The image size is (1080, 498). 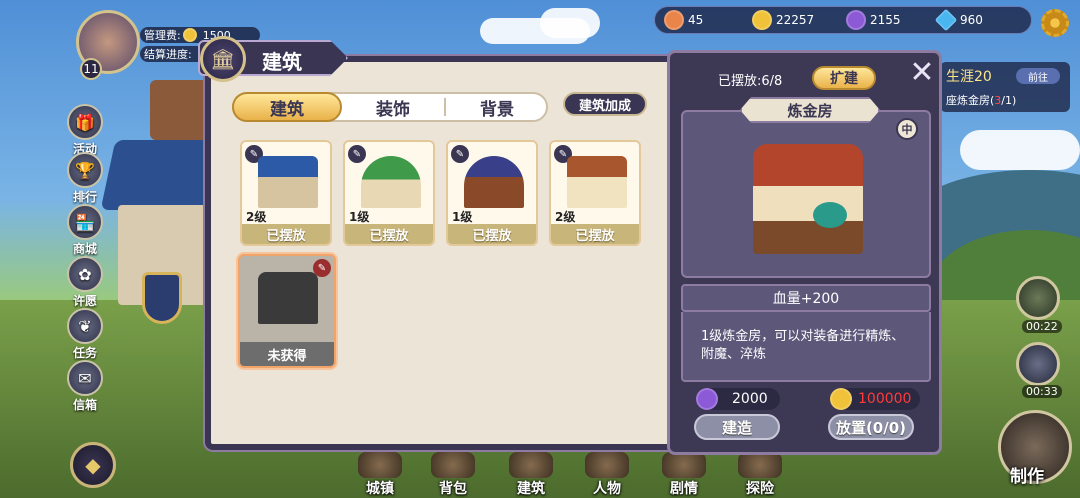 I want to click on nav-label: 背包, so click(x=453, y=489).